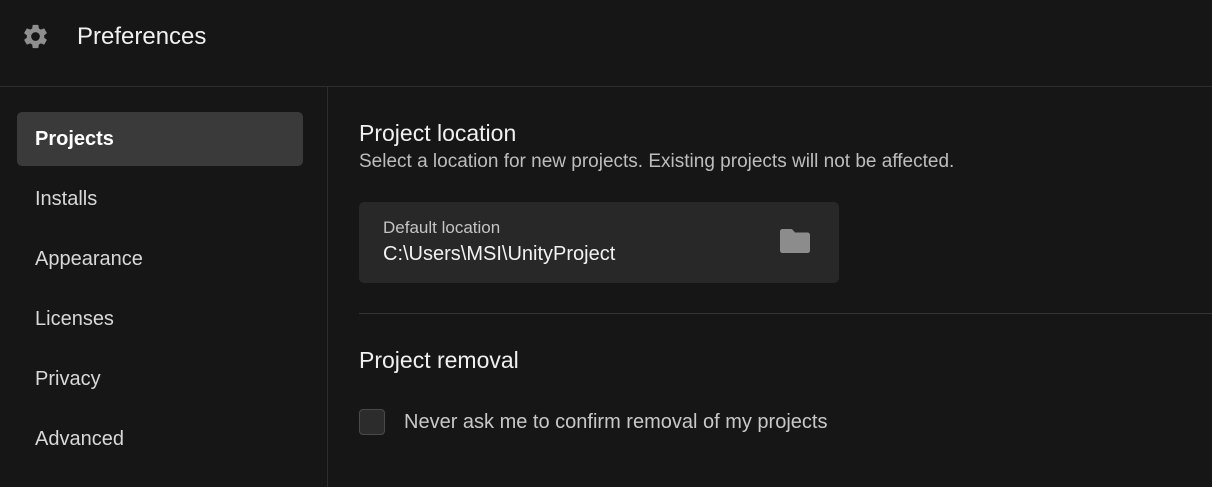  I want to click on sidebar-item-projects: Projects, so click(160, 139).